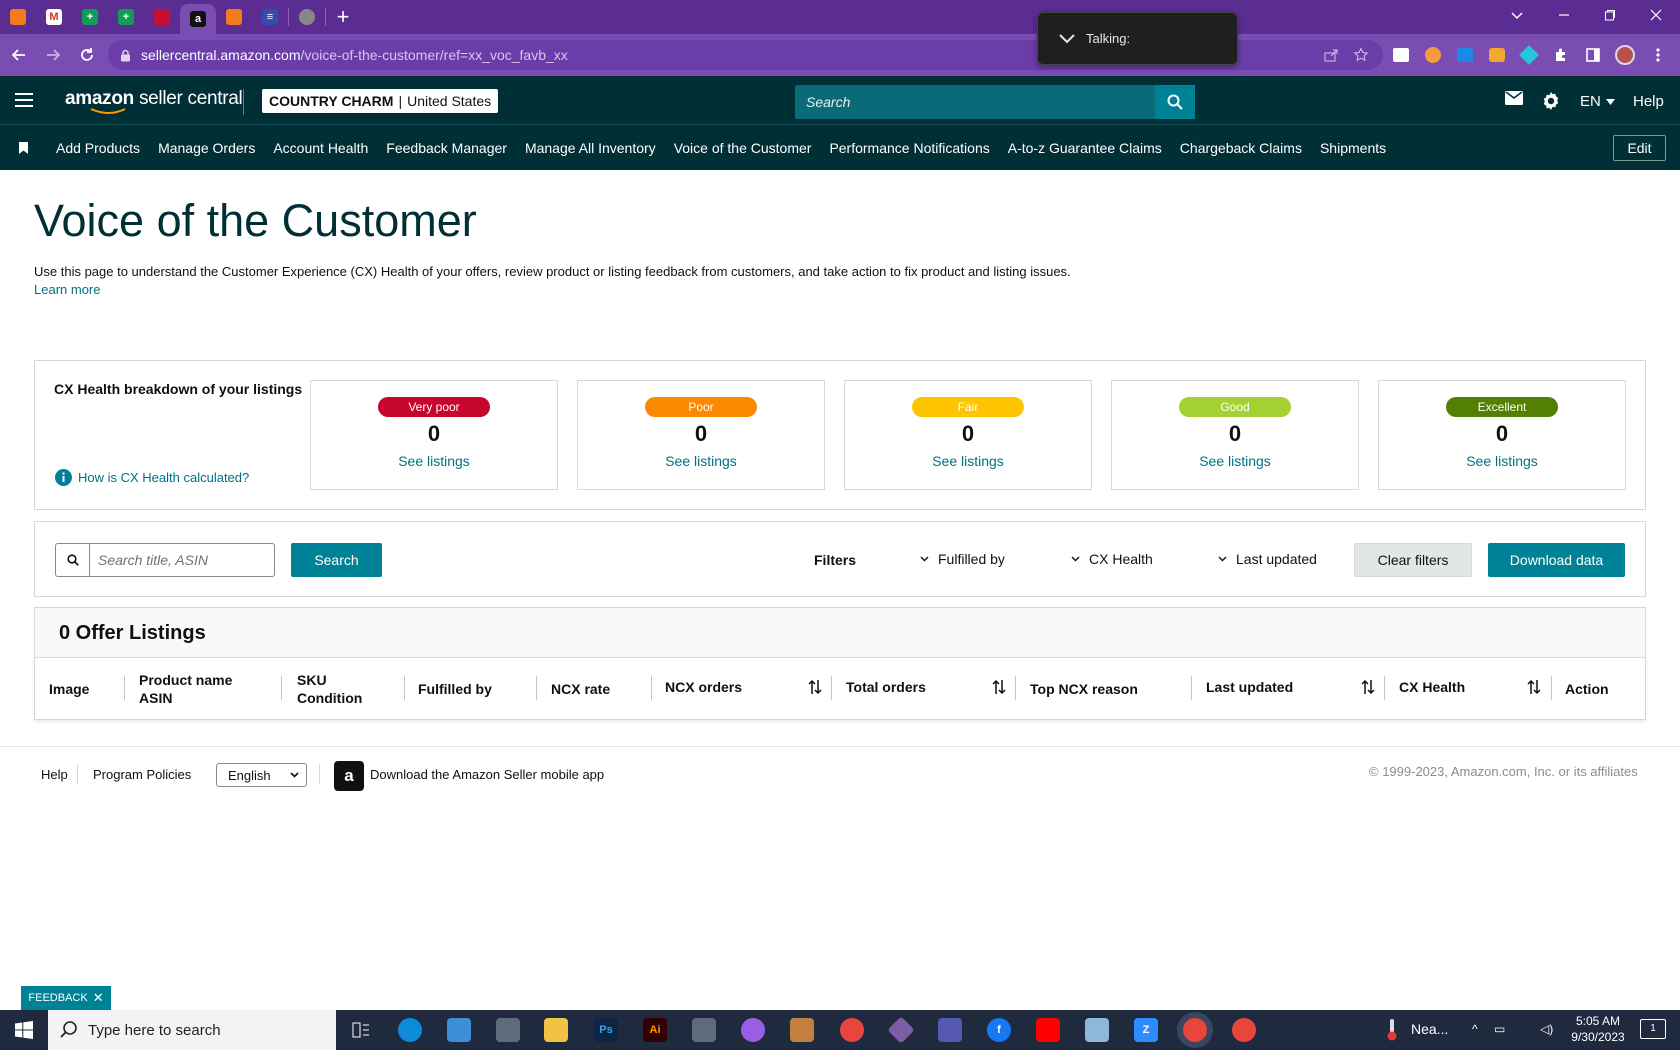  Describe the element at coordinates (1610, 15) in the screenshot. I see `restore-icon` at that location.